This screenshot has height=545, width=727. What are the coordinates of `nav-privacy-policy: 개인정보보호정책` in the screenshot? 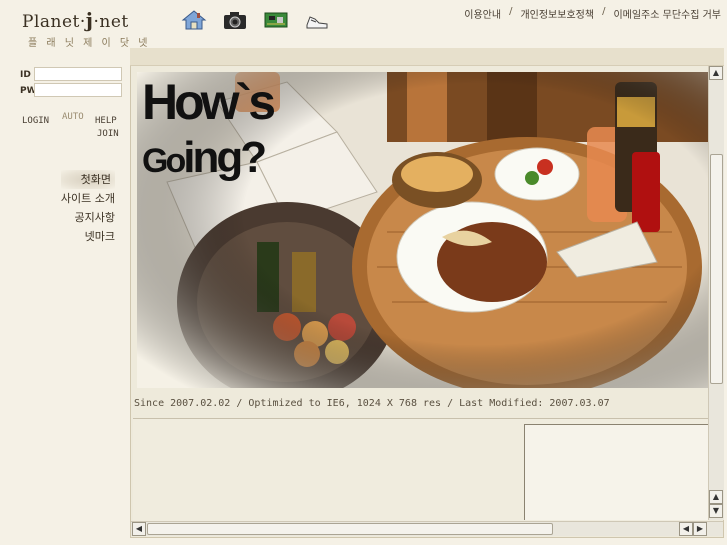 It's located at (557, 13).